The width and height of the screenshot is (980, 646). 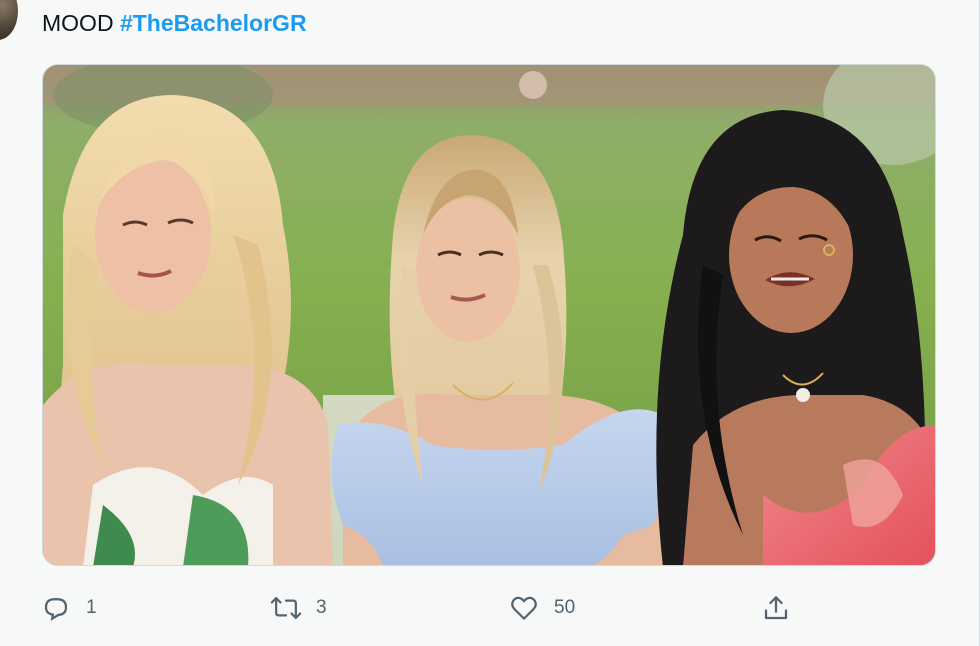 What do you see at coordinates (91, 607) in the screenshot?
I see `reply-count: 1` at bounding box center [91, 607].